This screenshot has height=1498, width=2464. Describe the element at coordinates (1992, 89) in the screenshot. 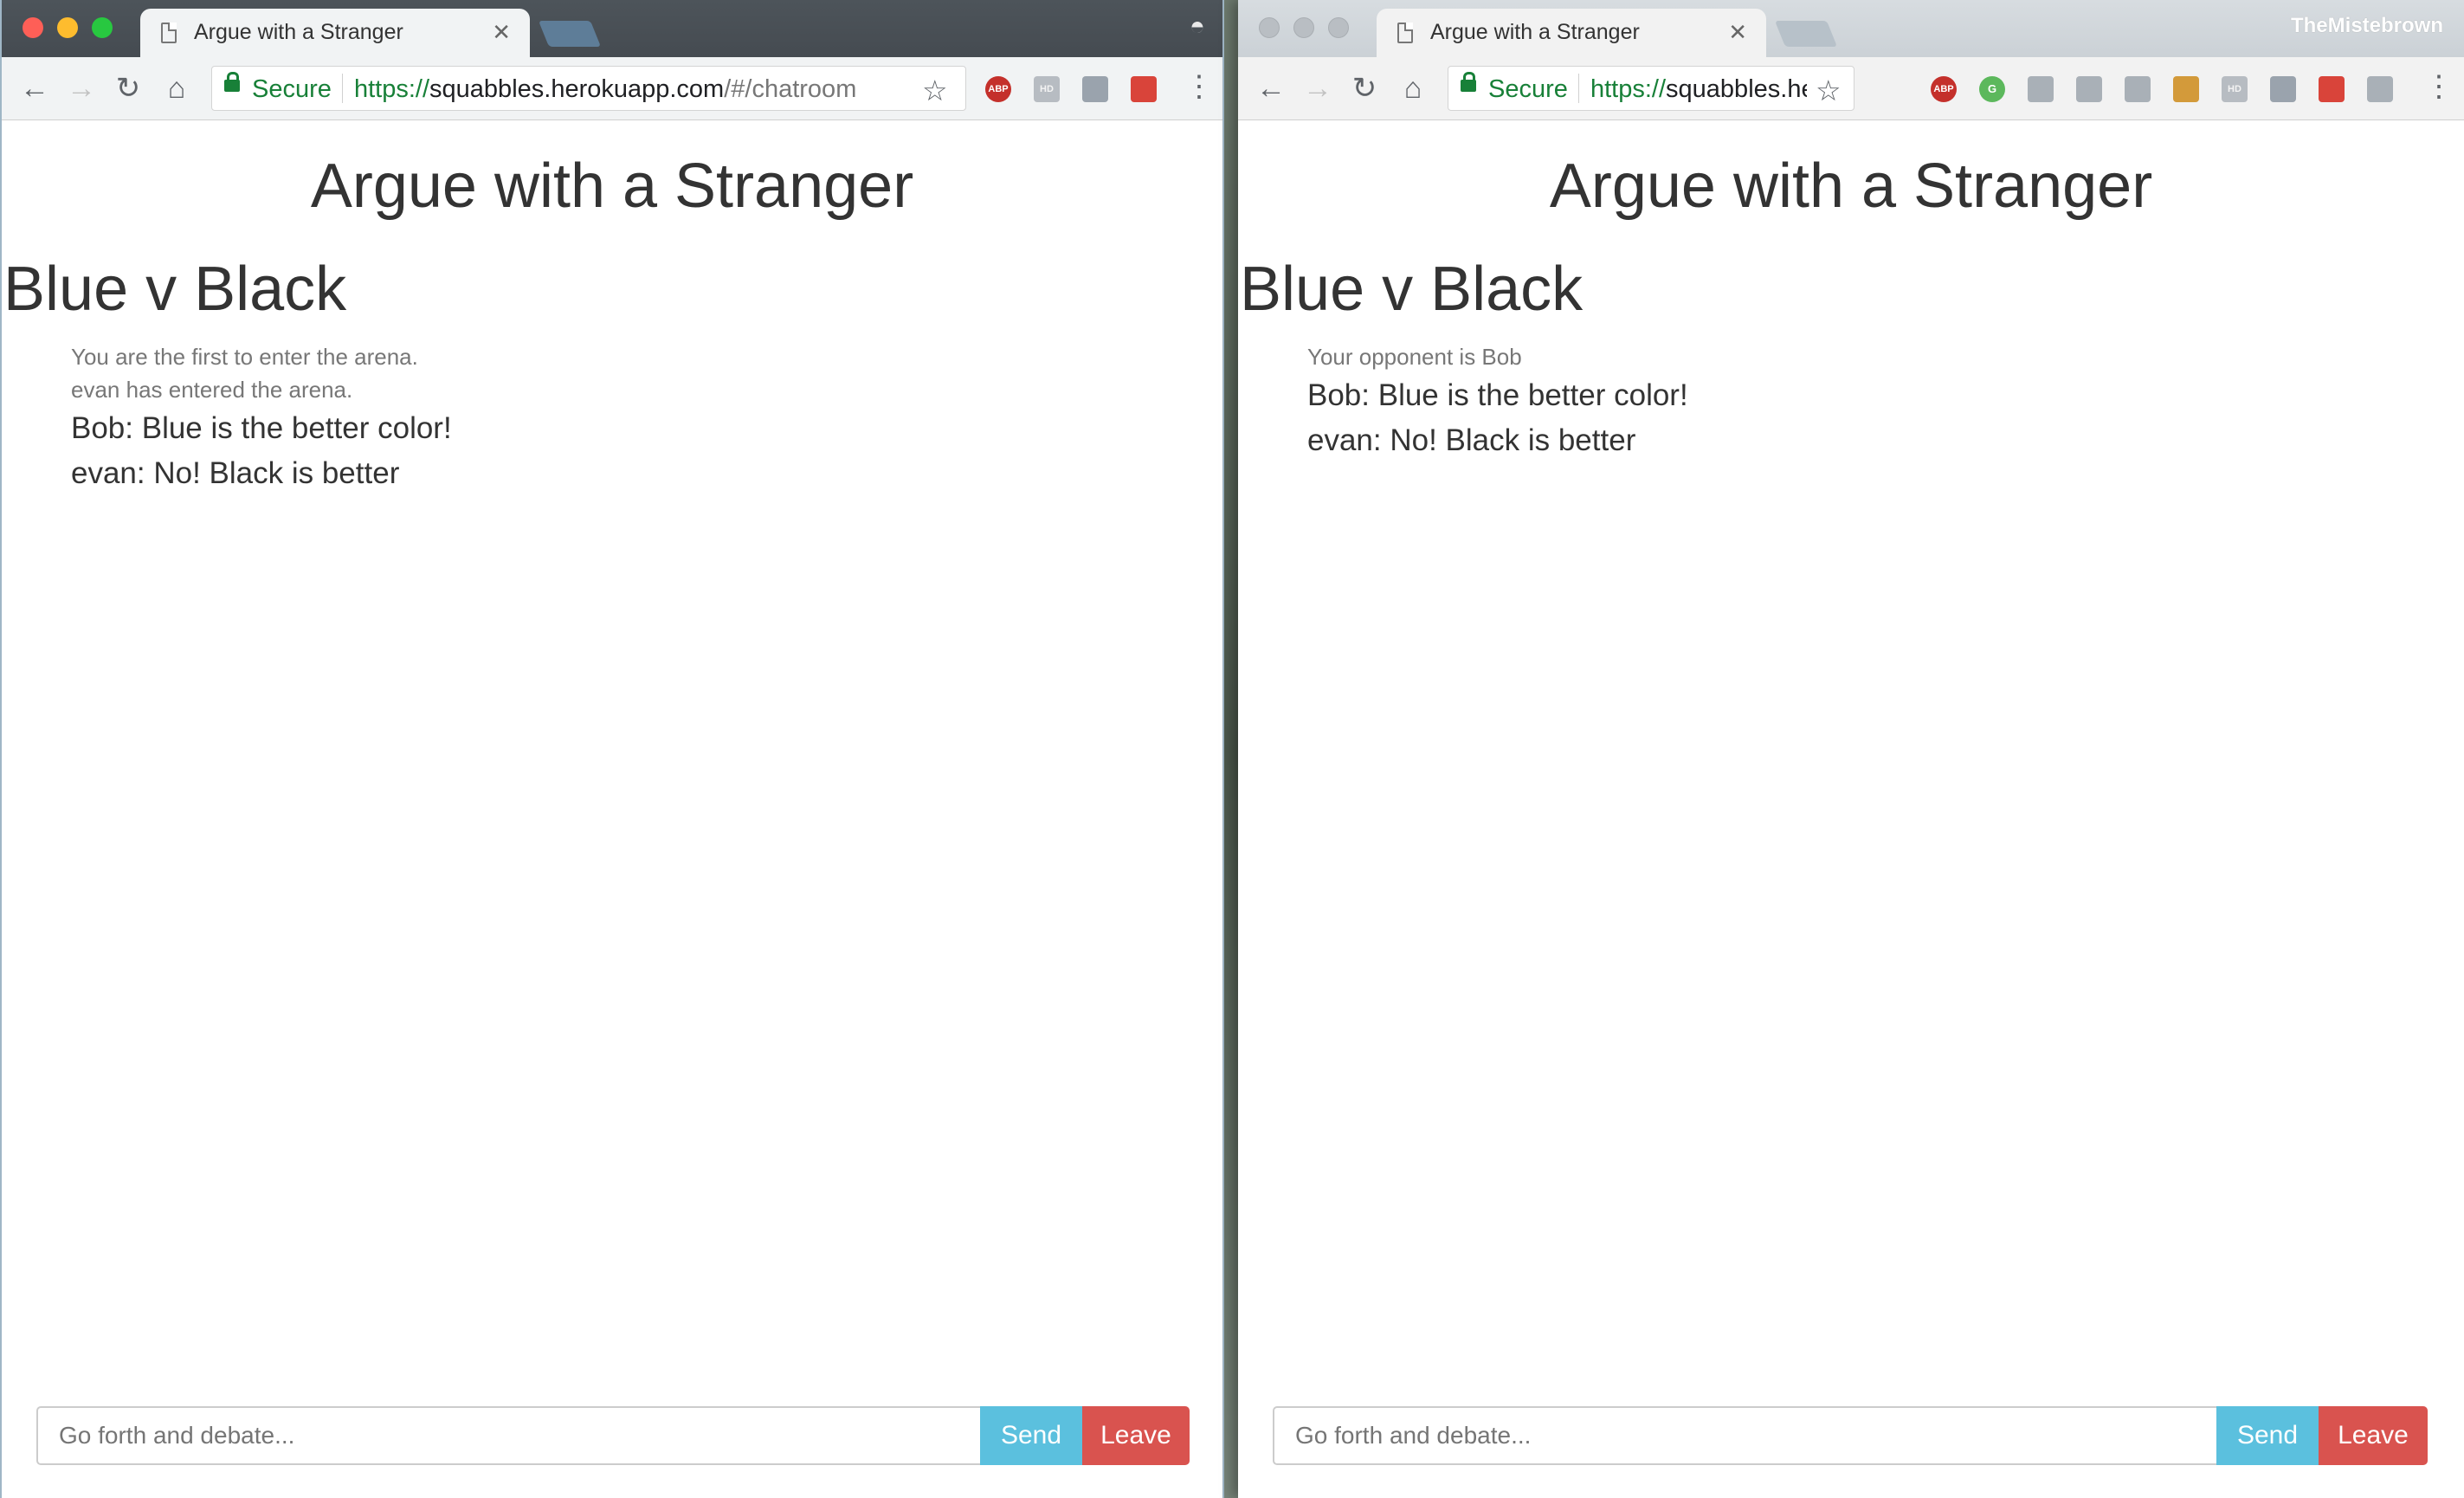

I see `grammarly-extension-icon: G` at that location.